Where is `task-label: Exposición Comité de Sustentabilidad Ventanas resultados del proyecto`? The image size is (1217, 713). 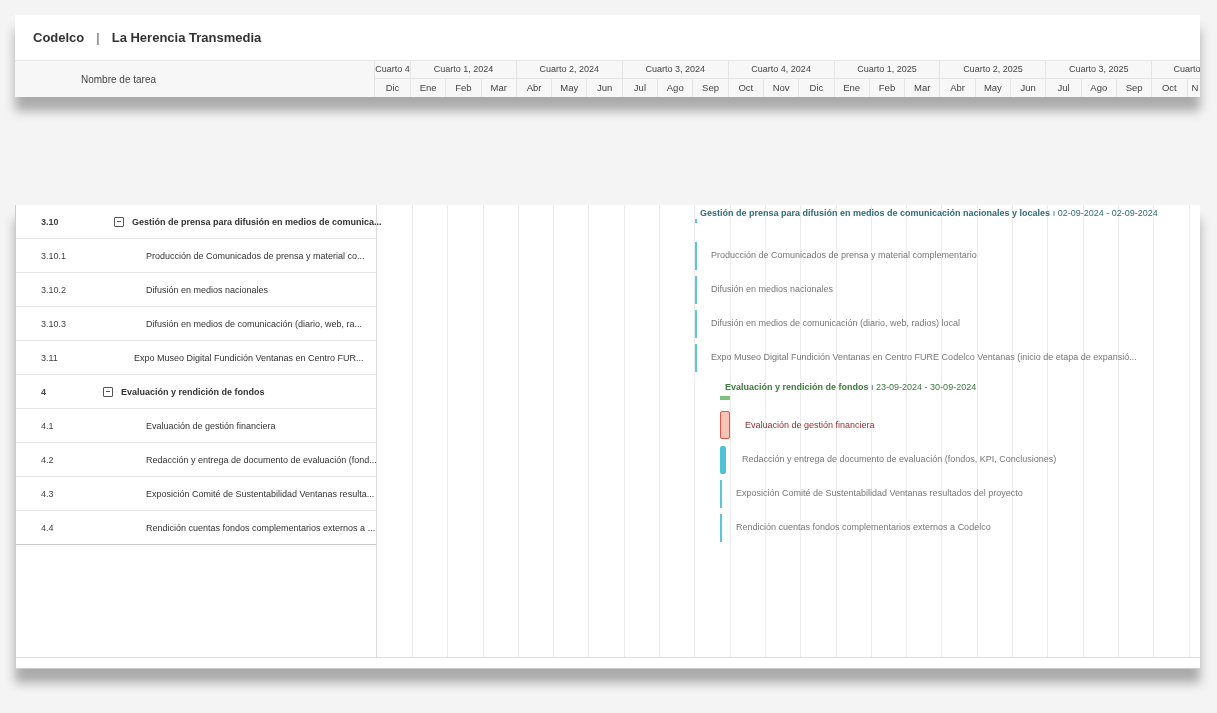 task-label: Exposición Comité de Sustentabilidad Ventanas resultados del proyecto is located at coordinates (879, 493).